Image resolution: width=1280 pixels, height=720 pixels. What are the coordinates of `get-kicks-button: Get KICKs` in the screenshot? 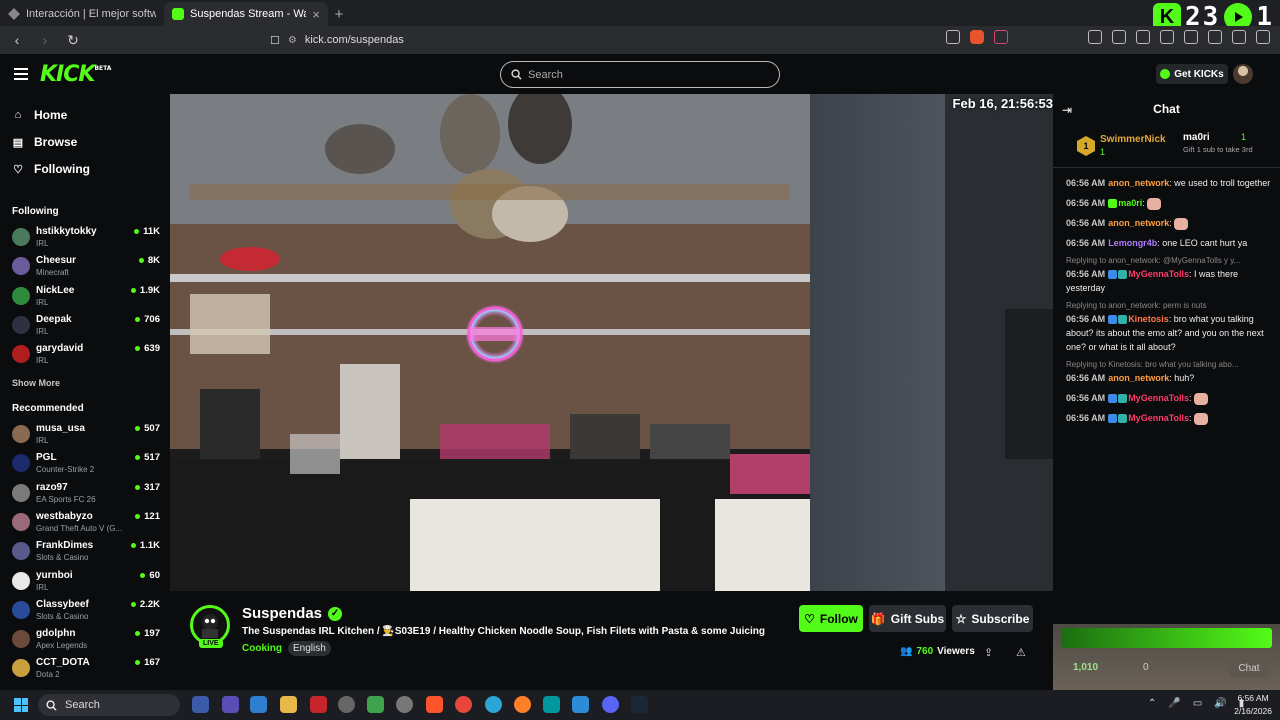 It's located at (1192, 74).